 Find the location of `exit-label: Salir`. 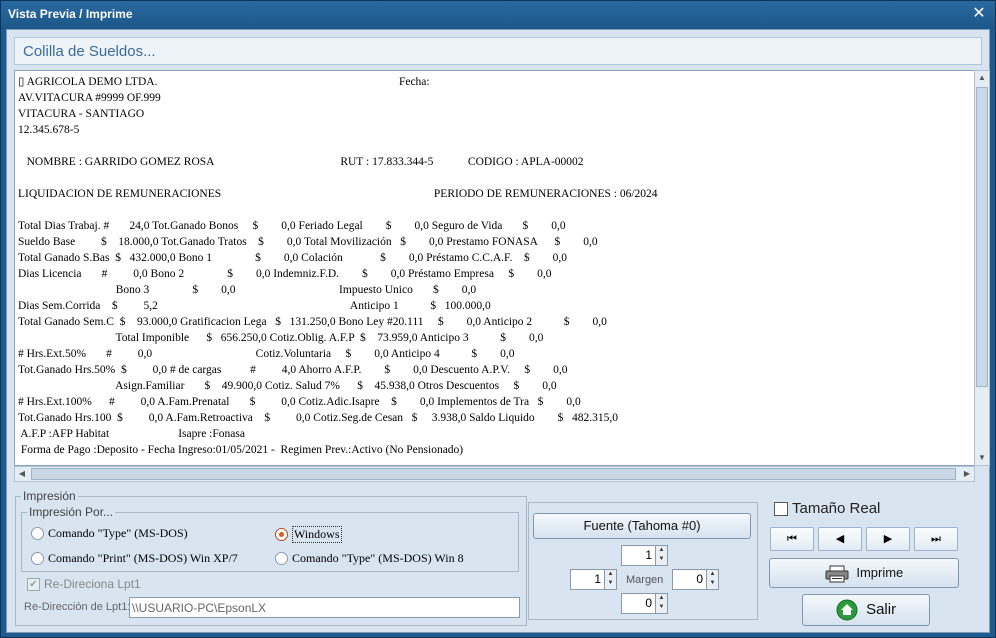

exit-label: Salir is located at coordinates (881, 609).